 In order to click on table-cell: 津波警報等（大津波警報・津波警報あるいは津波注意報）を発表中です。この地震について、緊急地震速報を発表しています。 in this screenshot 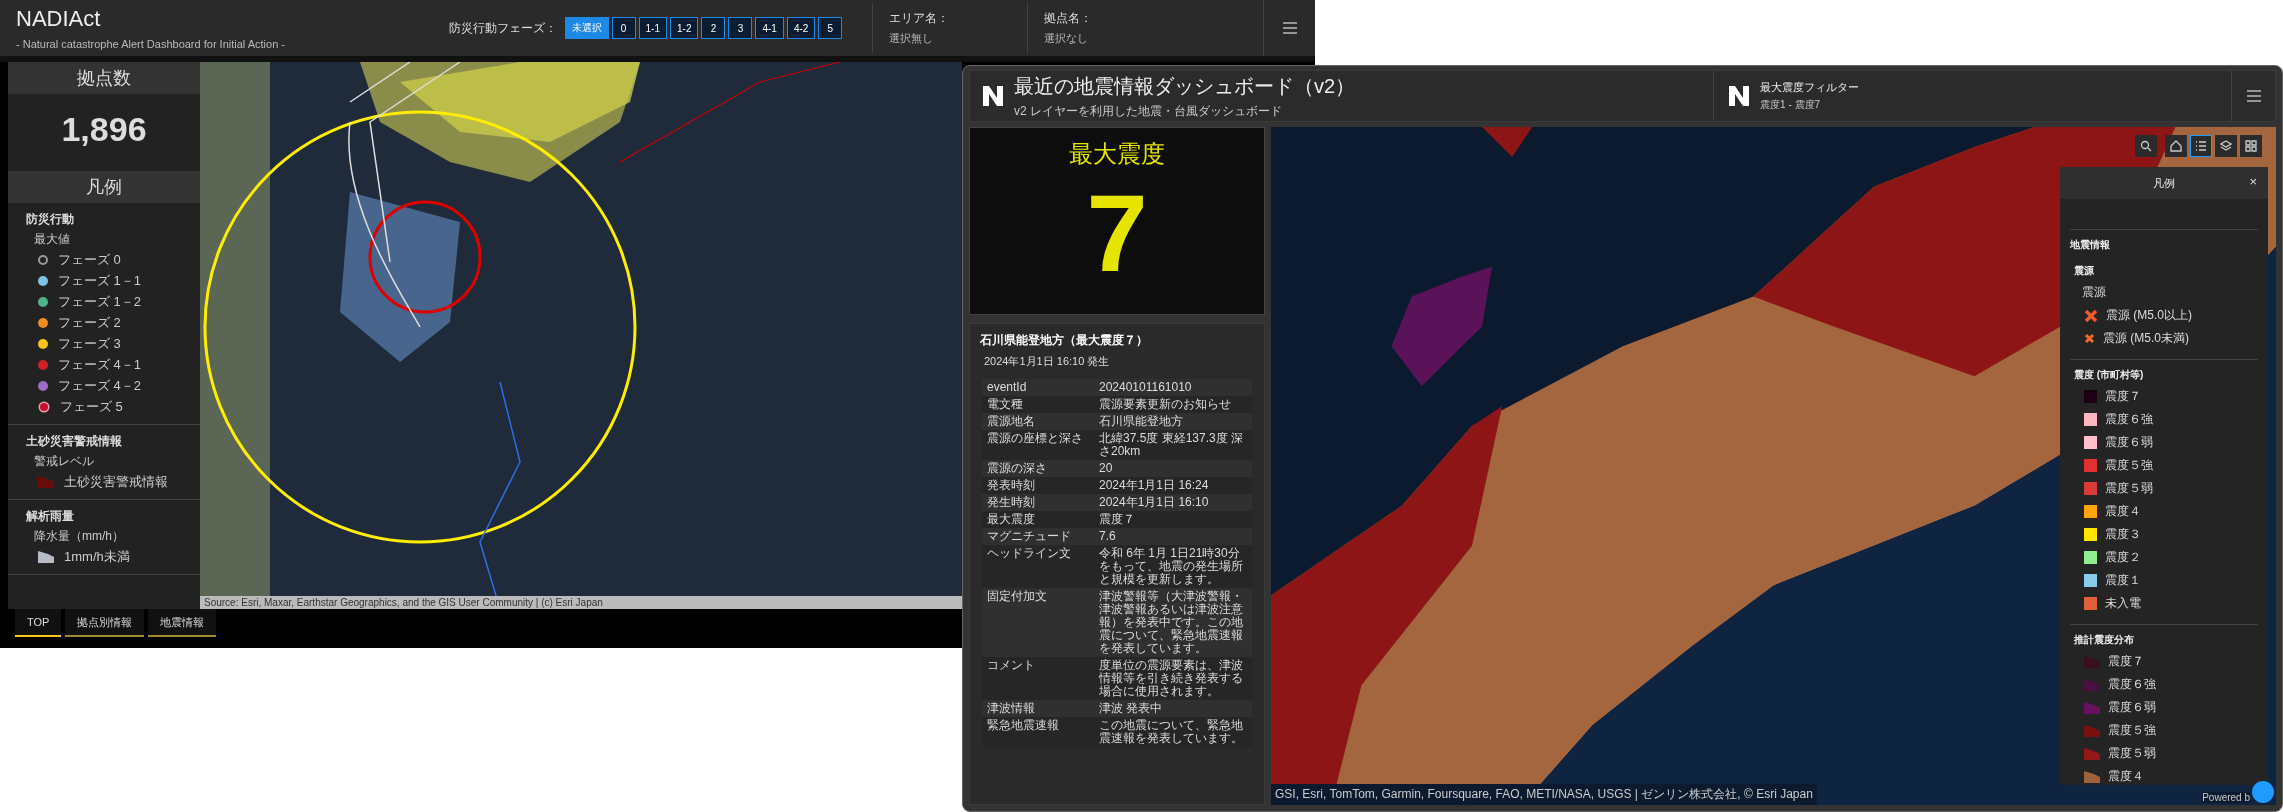, I will do `click(1173, 622)`.